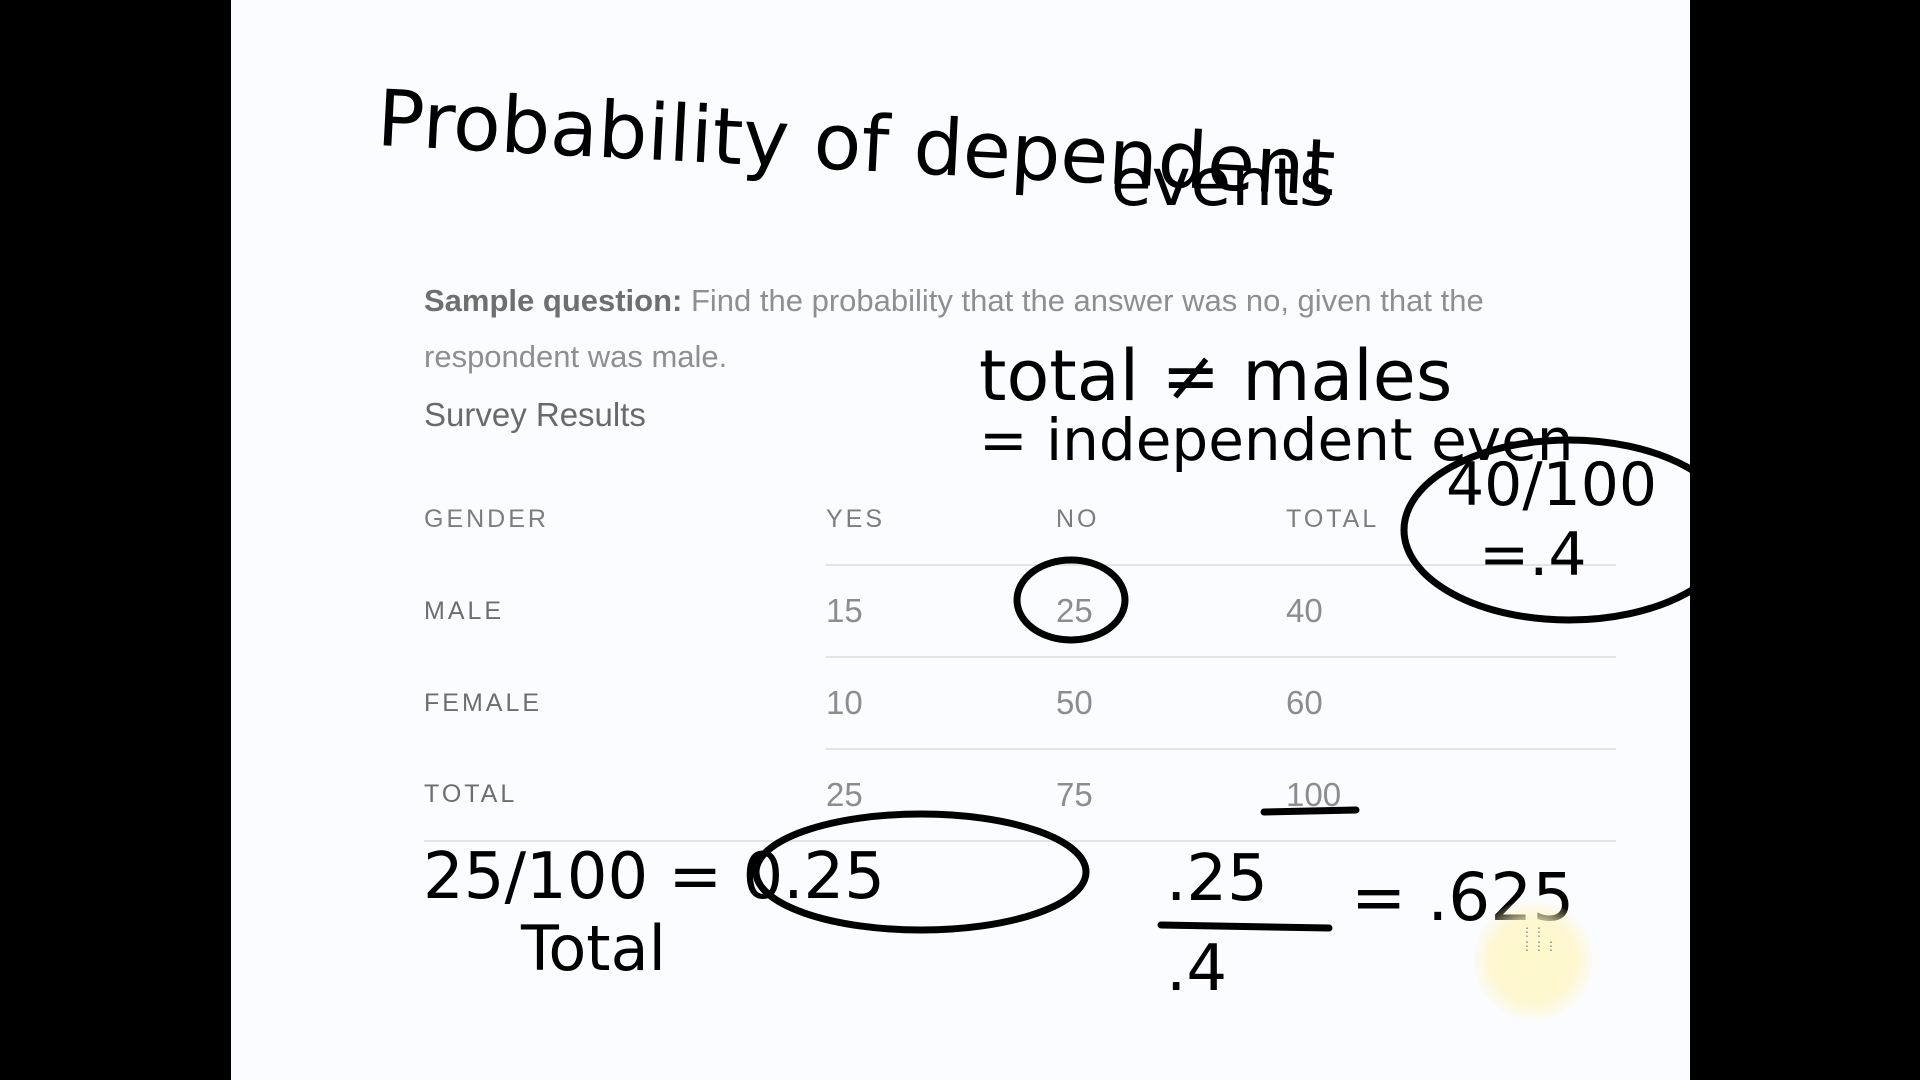 The width and height of the screenshot is (1920, 1080). Describe the element at coordinates (593, 948) in the screenshot. I see `handwritten-bottom-label: Total` at that location.